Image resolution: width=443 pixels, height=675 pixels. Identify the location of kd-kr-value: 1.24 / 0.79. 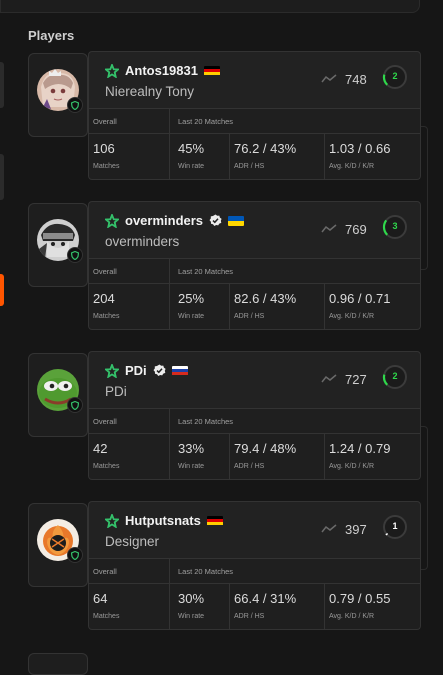
(360, 448).